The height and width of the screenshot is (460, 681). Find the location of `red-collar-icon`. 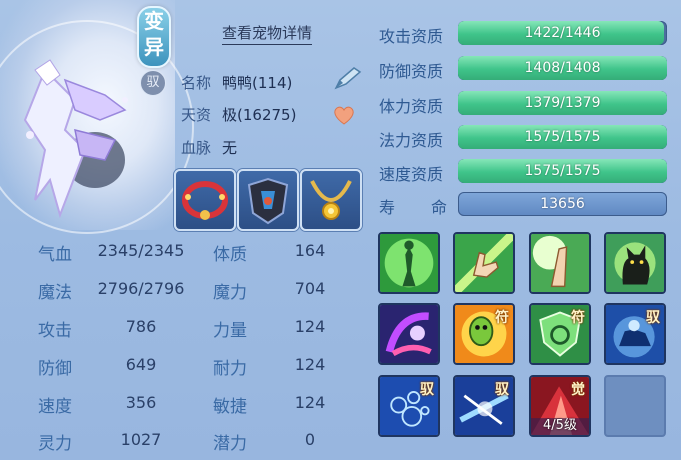

red-collar-icon is located at coordinates (205, 200).